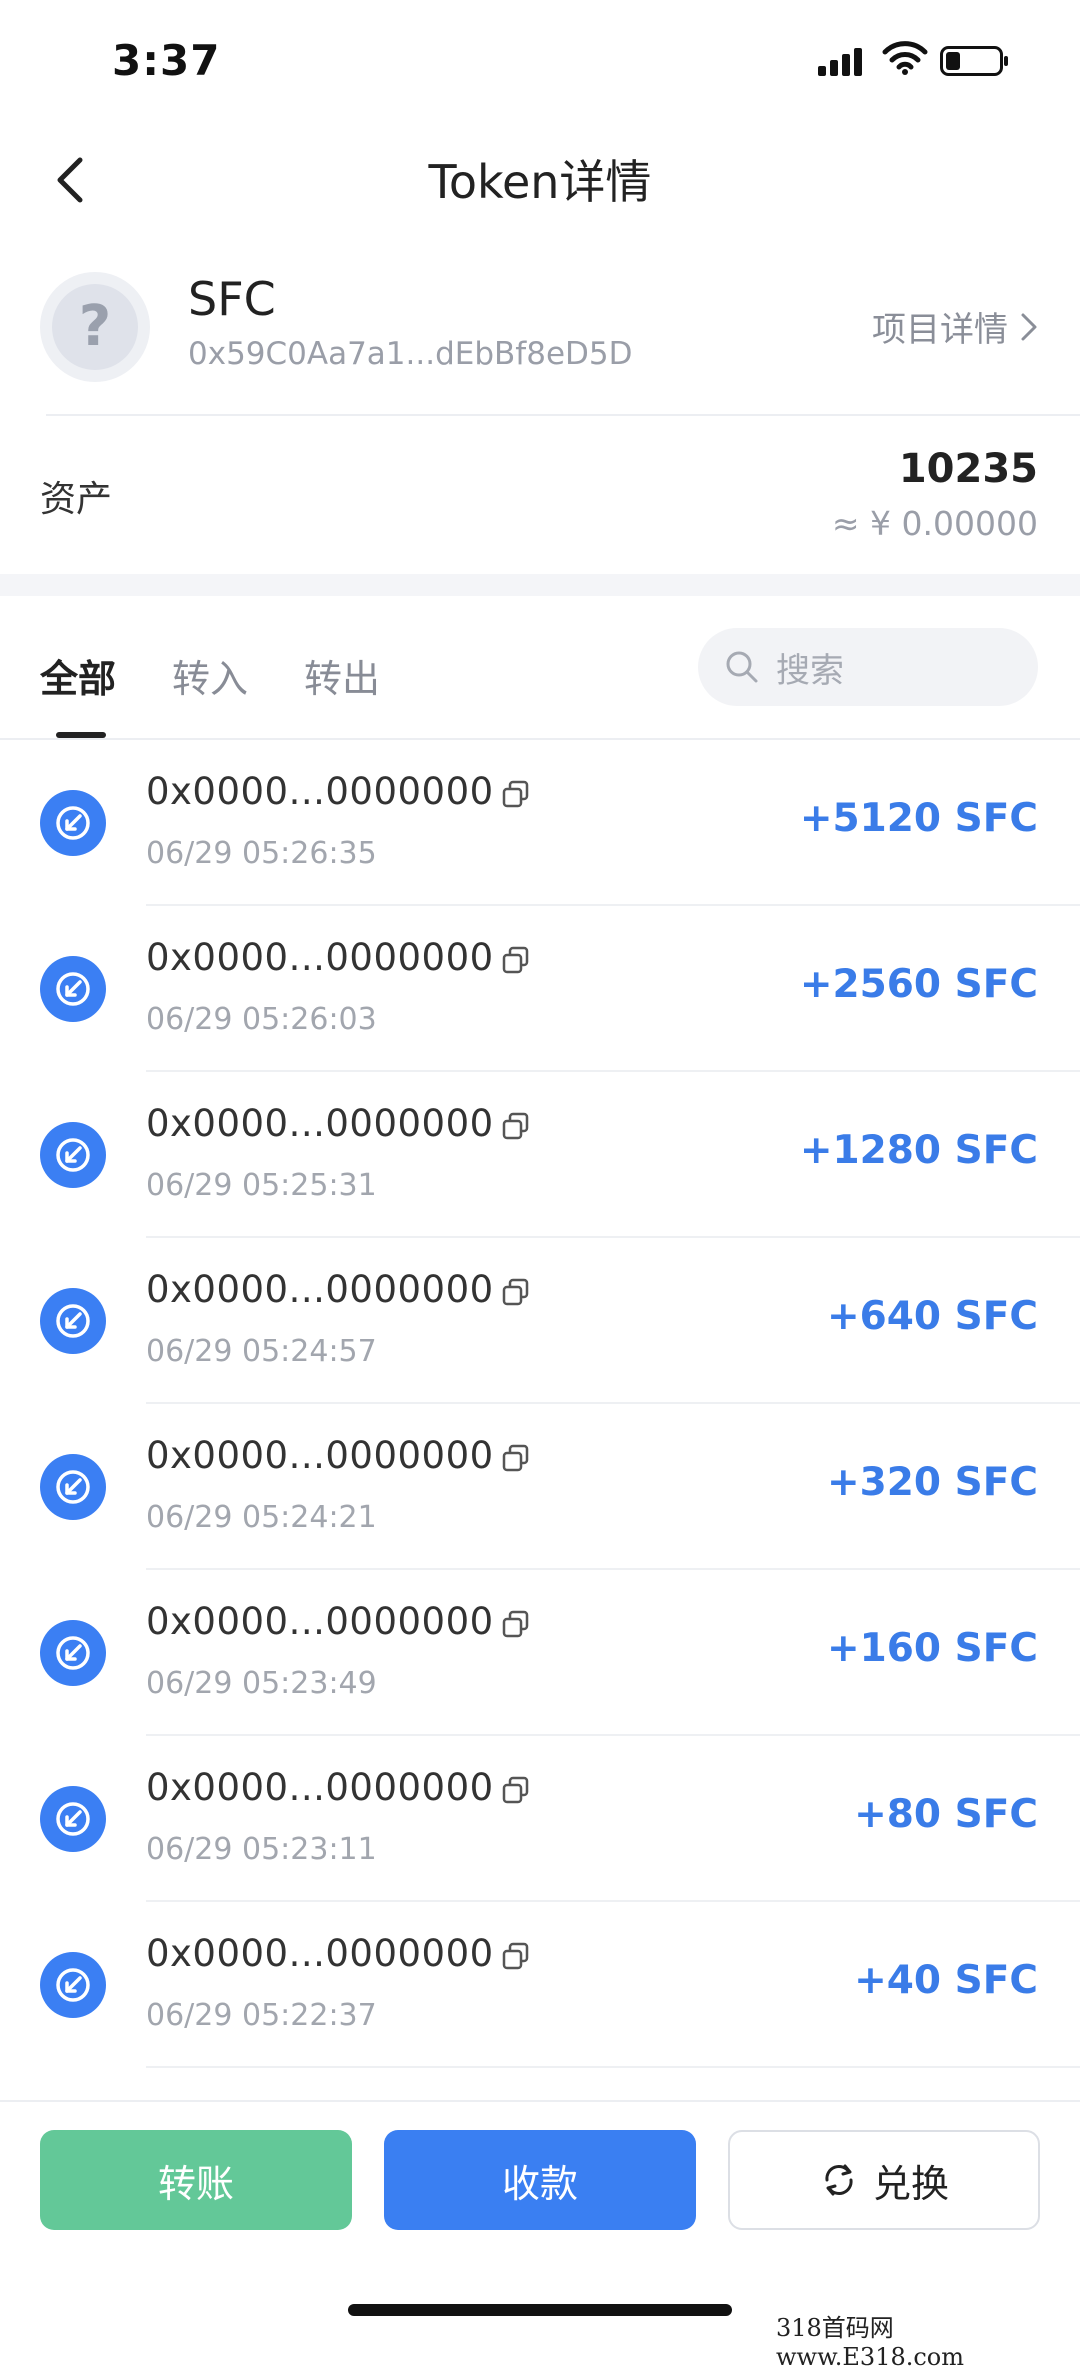  What do you see at coordinates (540, 2310) in the screenshot?
I see `home-indicator` at bounding box center [540, 2310].